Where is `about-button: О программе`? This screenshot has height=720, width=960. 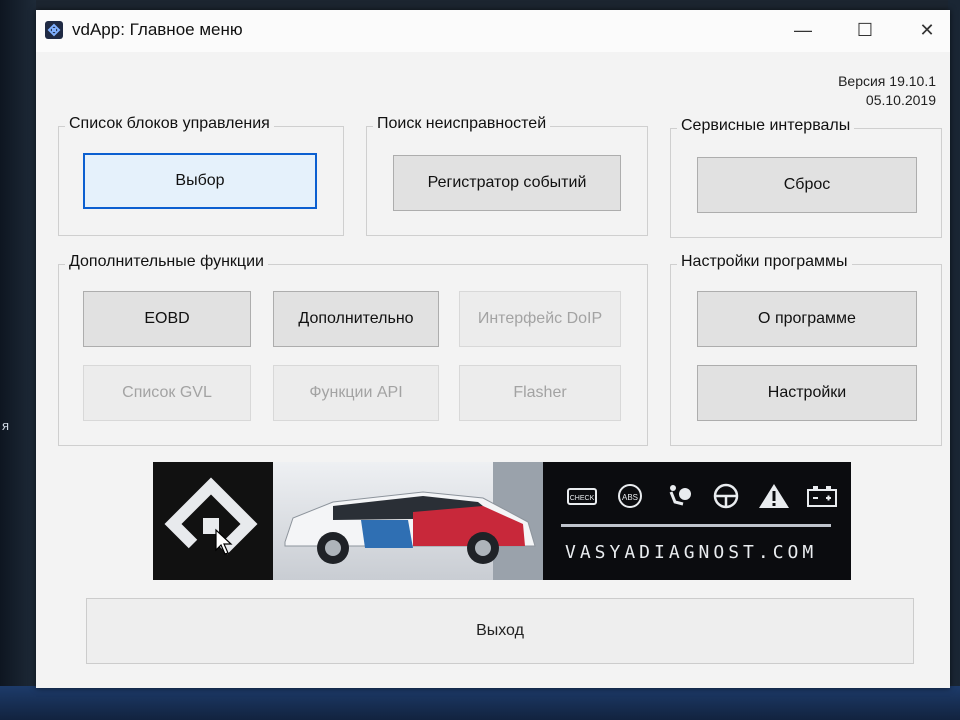
about-button: О программе is located at coordinates (807, 319).